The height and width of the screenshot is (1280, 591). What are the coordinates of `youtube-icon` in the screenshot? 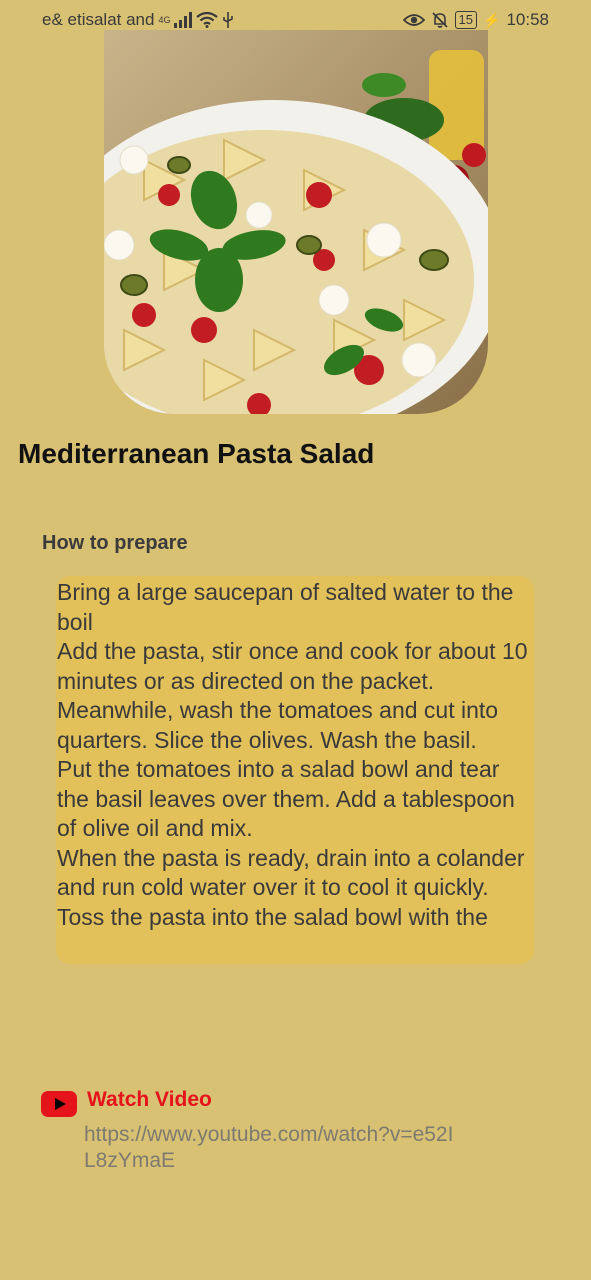 It's located at (59, 1104).